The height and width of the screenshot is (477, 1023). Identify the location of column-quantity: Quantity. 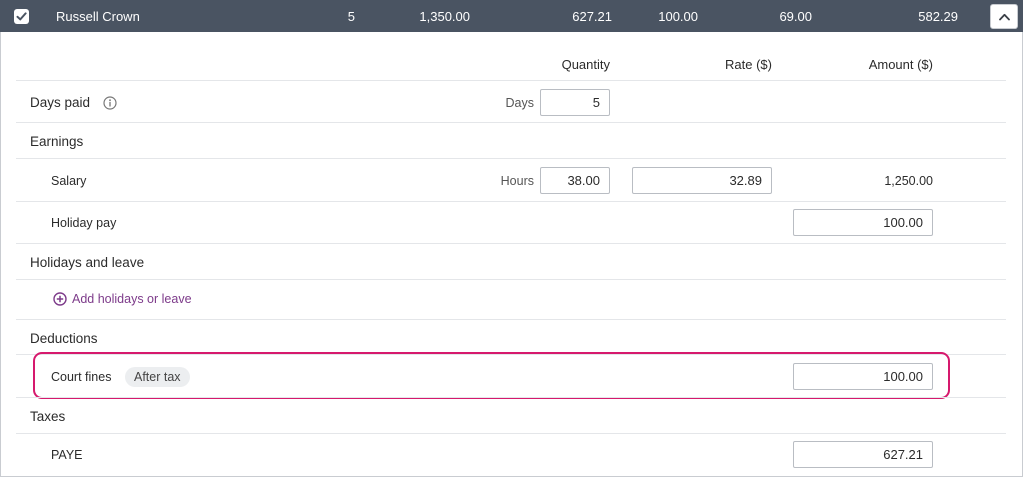
(585, 64).